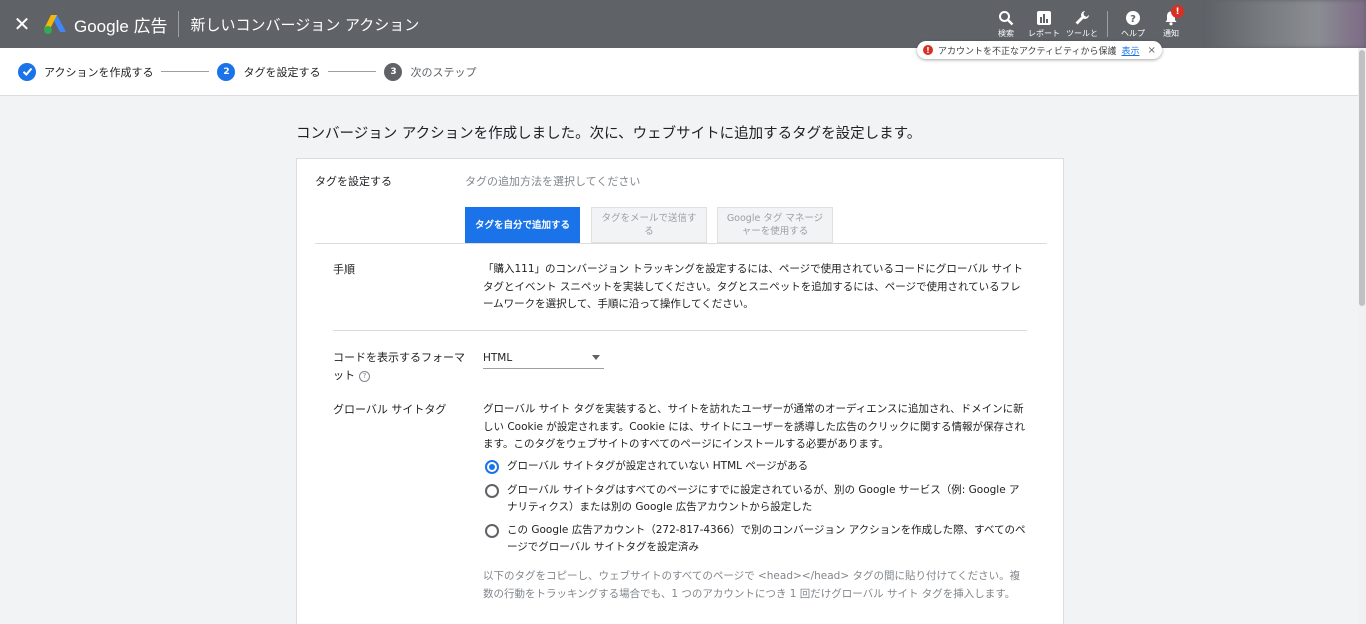 The height and width of the screenshot is (624, 1366). What do you see at coordinates (681, 243) in the screenshot?
I see `tabs-divider` at bounding box center [681, 243].